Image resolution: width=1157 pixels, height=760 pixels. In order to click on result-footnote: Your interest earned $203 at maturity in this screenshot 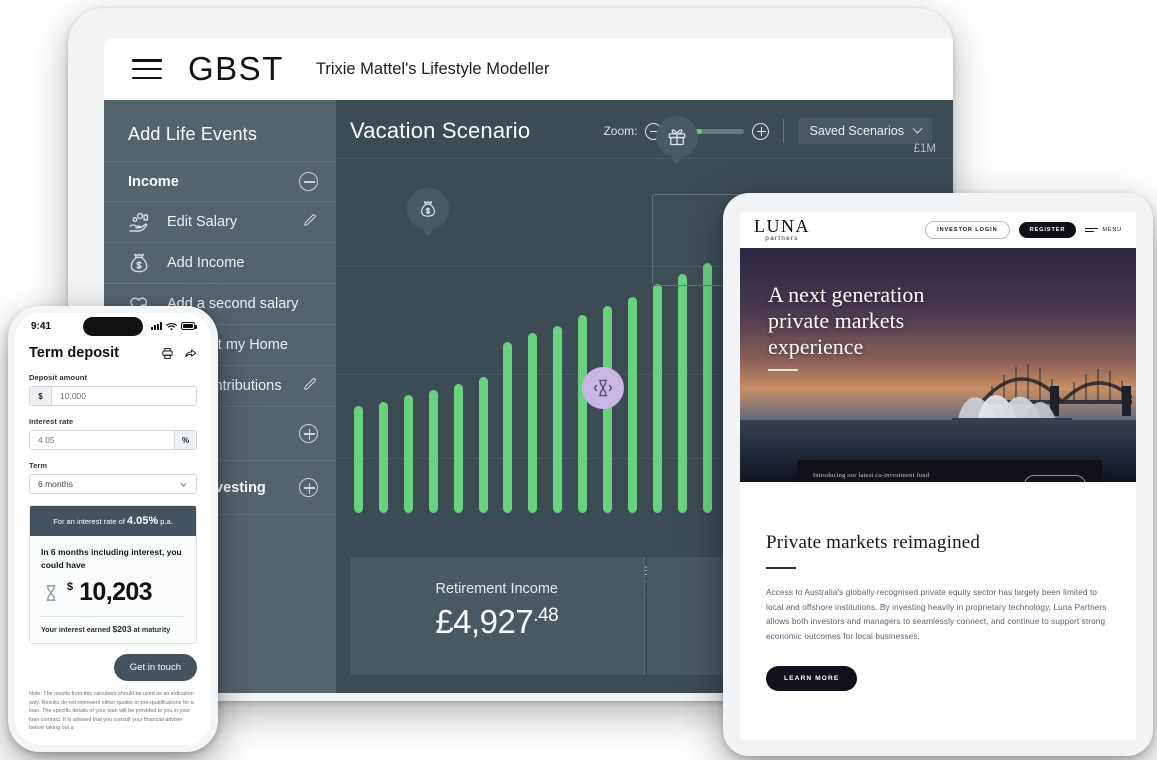, I will do `click(113, 629)`.